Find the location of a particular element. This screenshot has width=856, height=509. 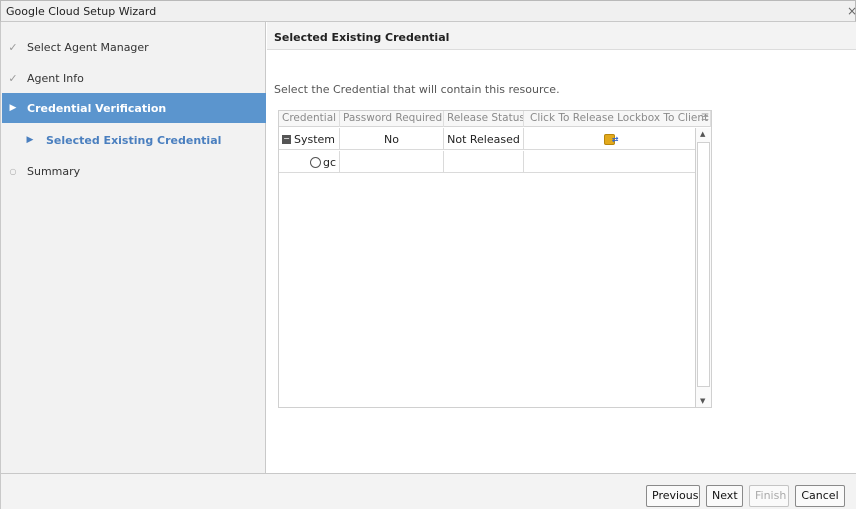

release-status-cell: Not Released is located at coordinates (484, 139).